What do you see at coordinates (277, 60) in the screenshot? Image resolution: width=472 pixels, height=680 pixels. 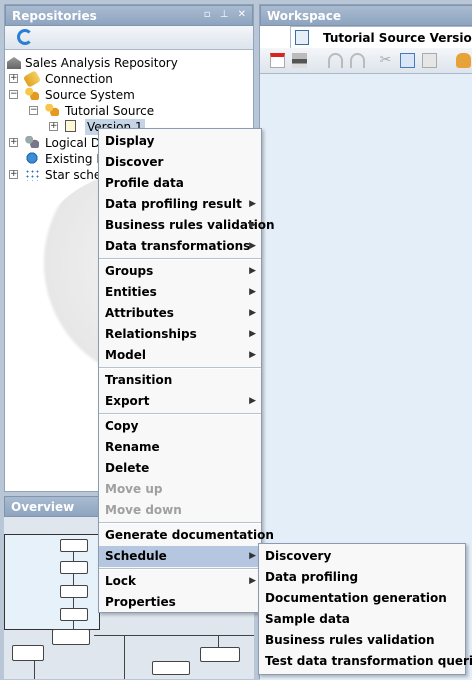 I see `pdf-icon` at bounding box center [277, 60].